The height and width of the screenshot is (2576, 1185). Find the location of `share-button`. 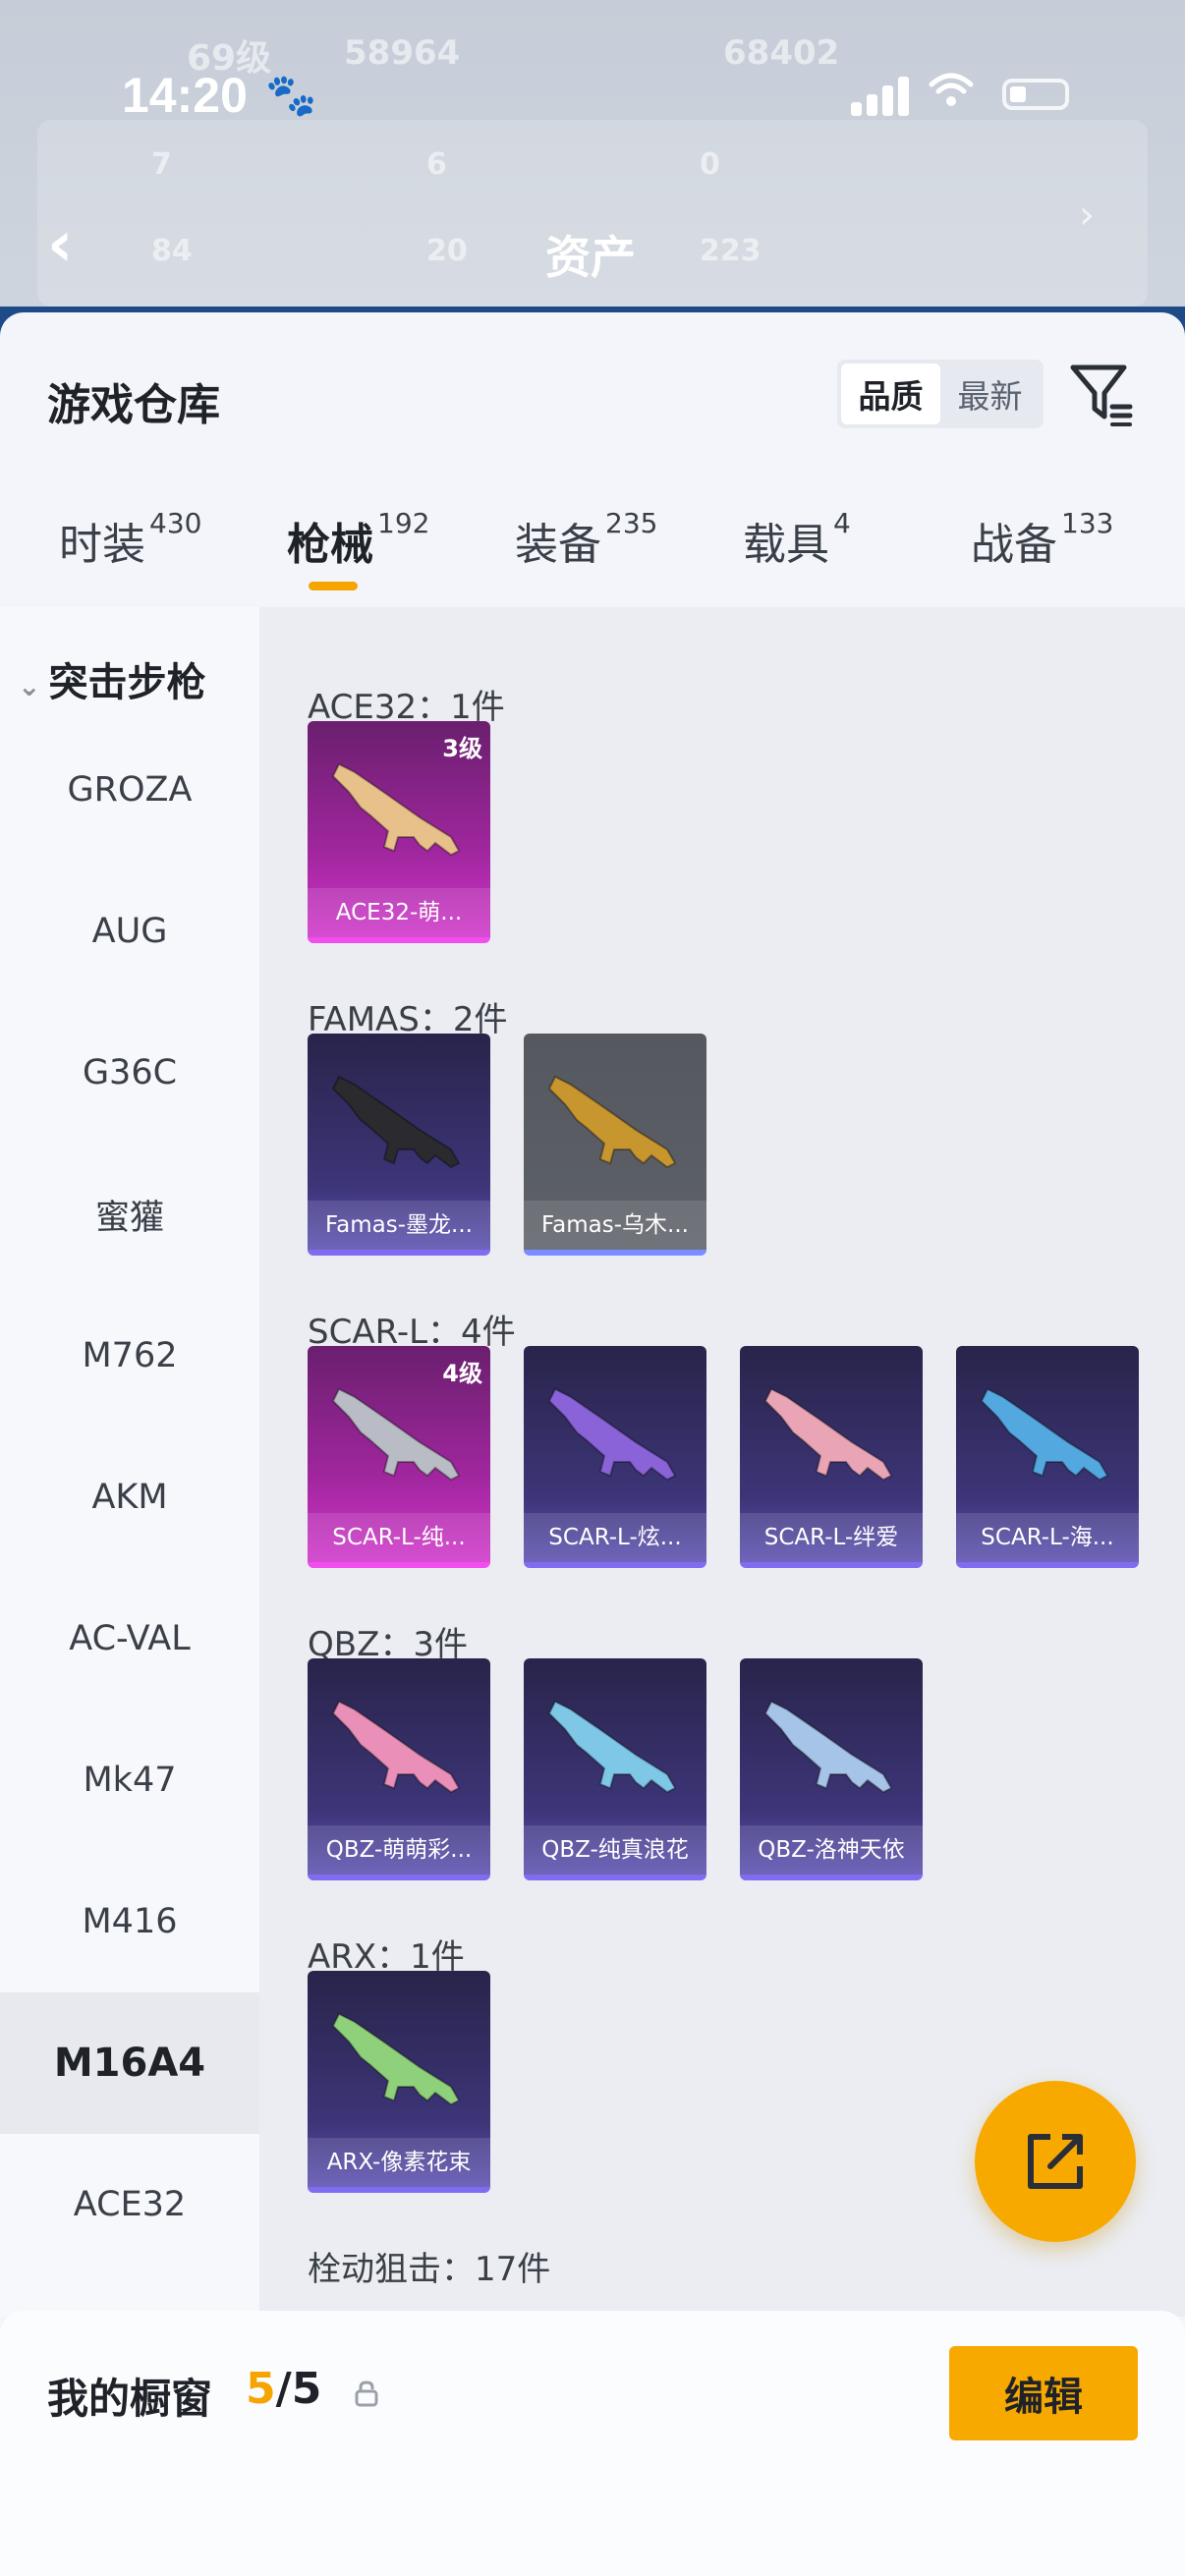

share-button is located at coordinates (1056, 2161).